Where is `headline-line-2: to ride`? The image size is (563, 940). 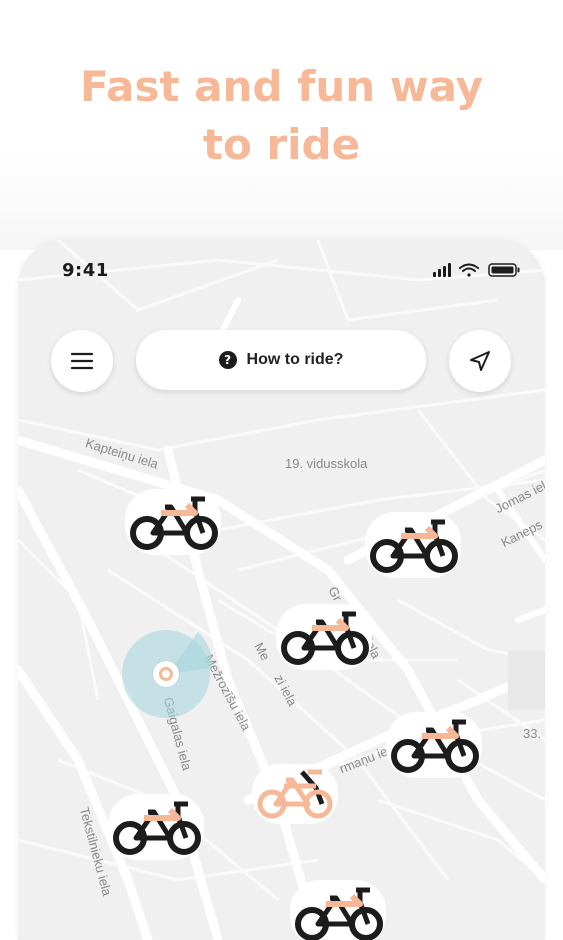
headline-line-2: to ride is located at coordinates (281, 144).